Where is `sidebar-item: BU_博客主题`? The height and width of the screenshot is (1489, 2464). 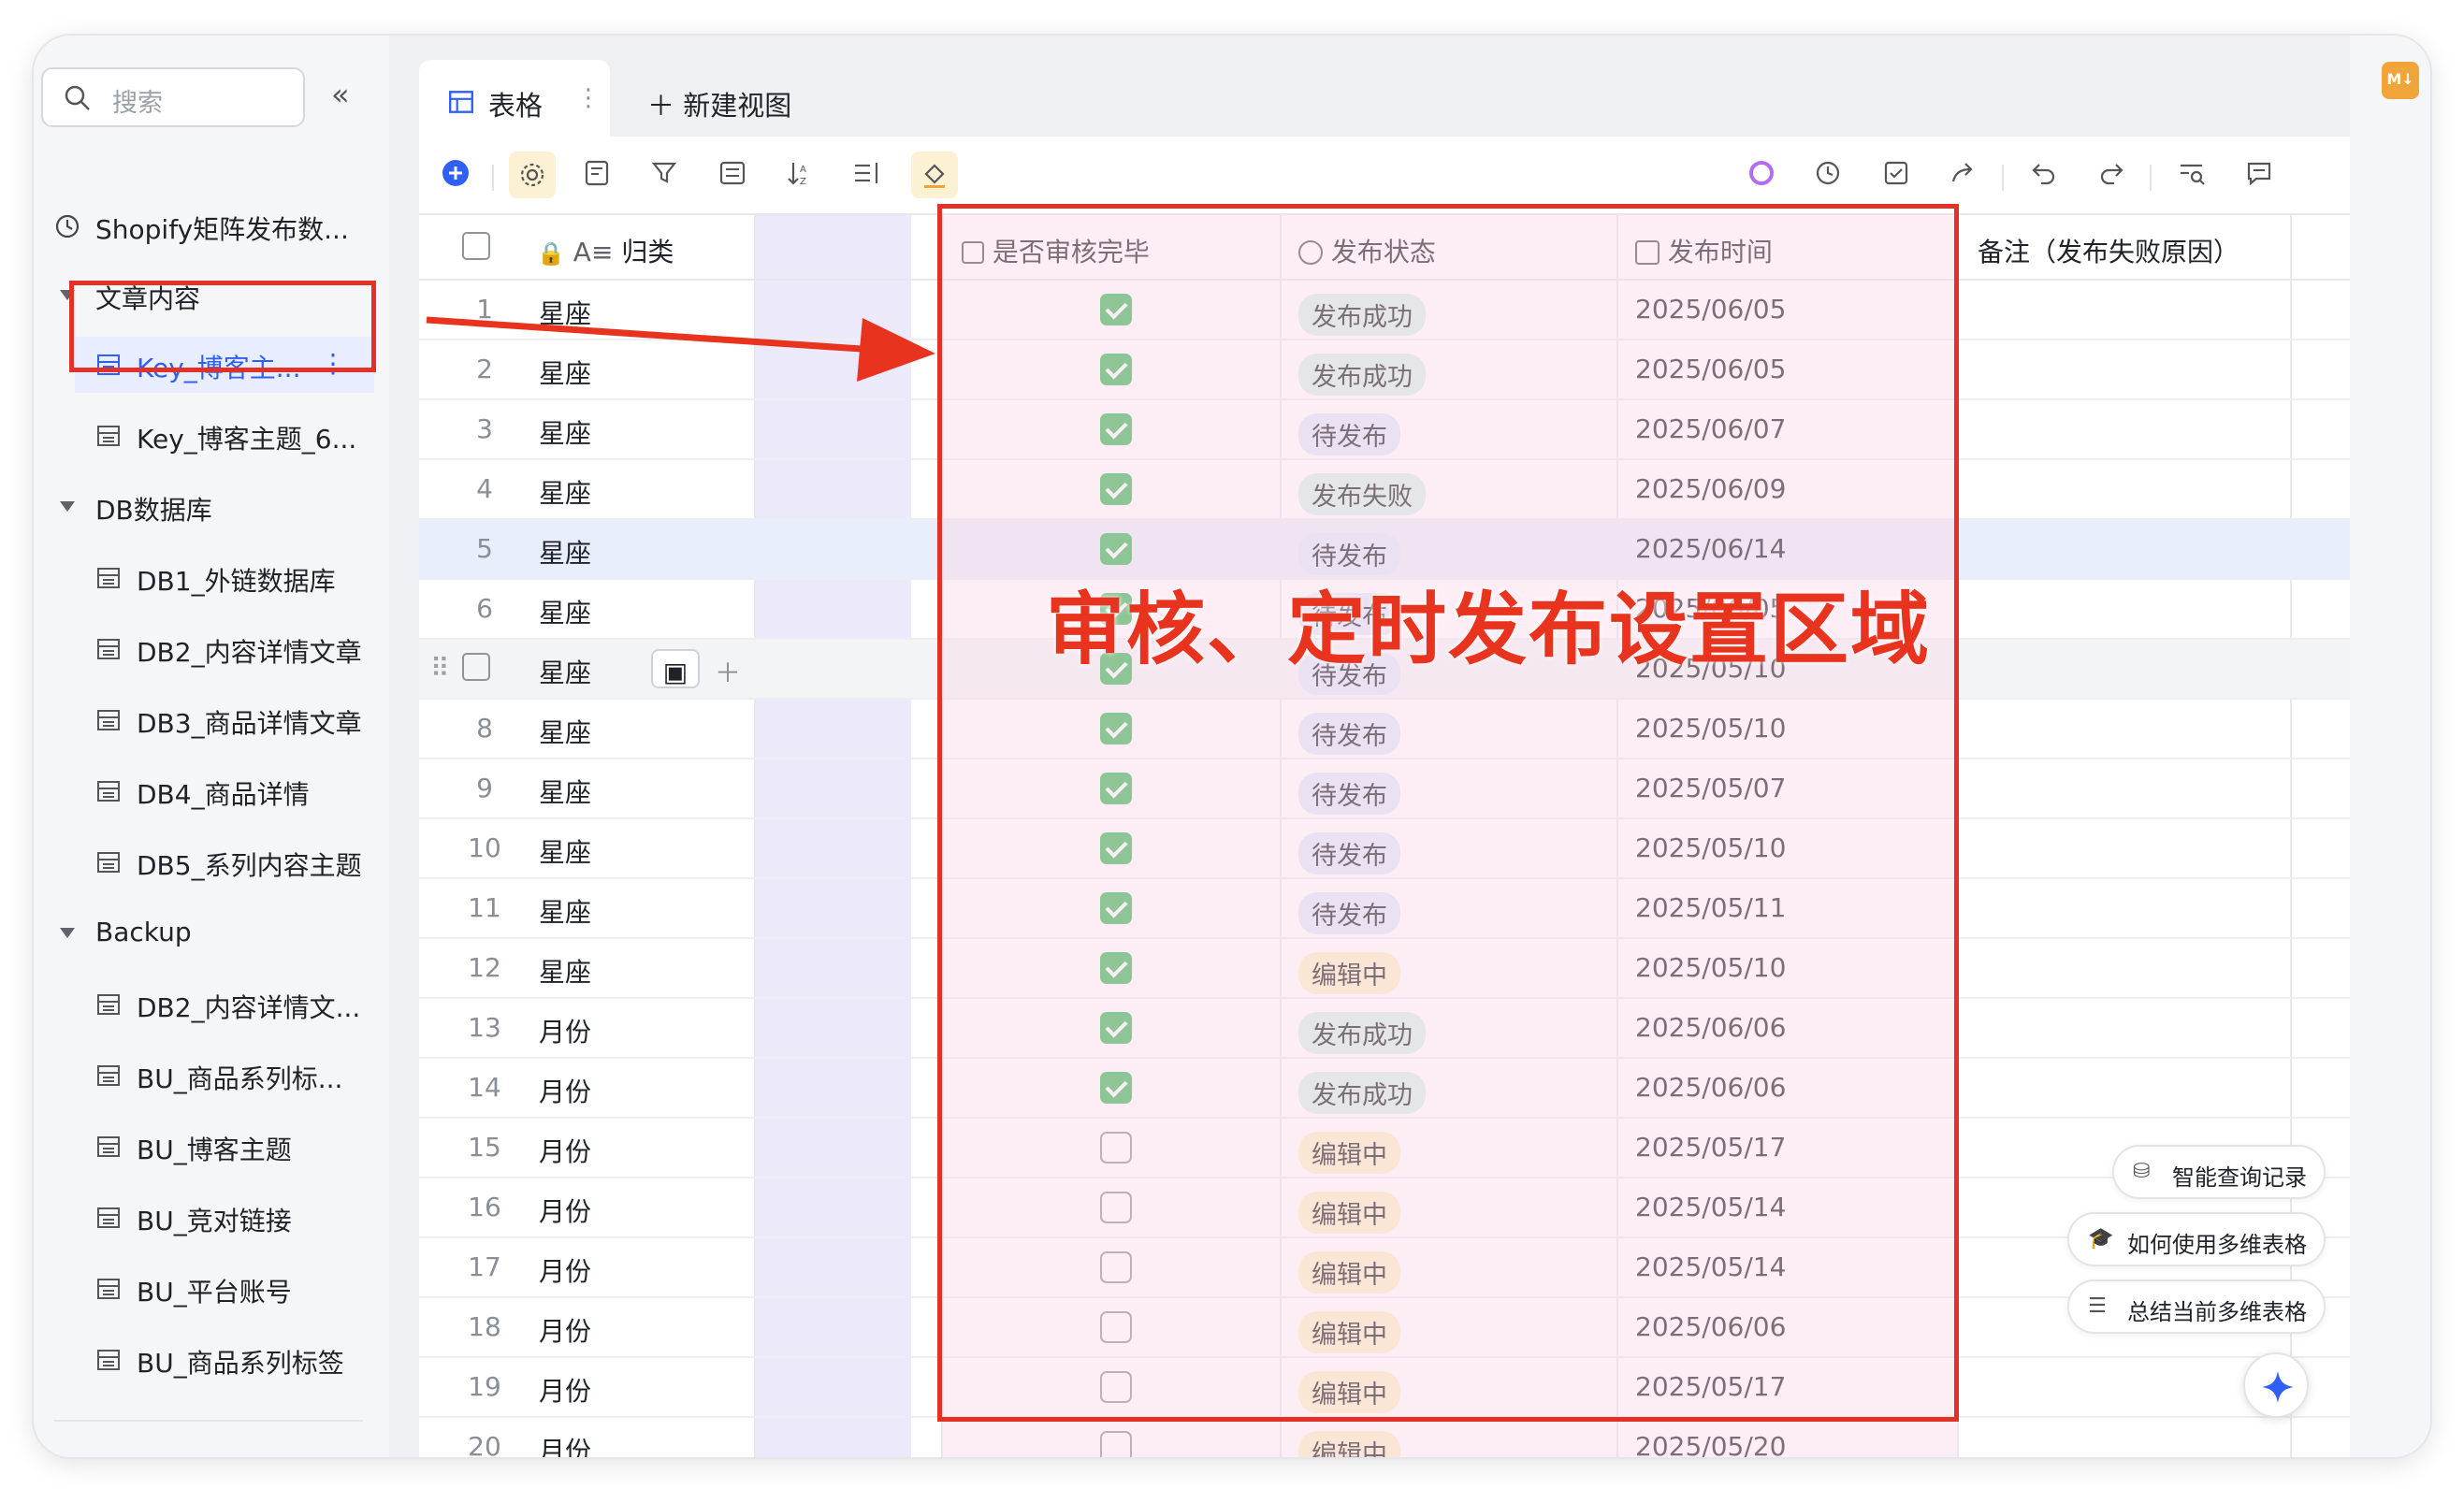
sidebar-item: BU_博客主题 is located at coordinates (248, 1147).